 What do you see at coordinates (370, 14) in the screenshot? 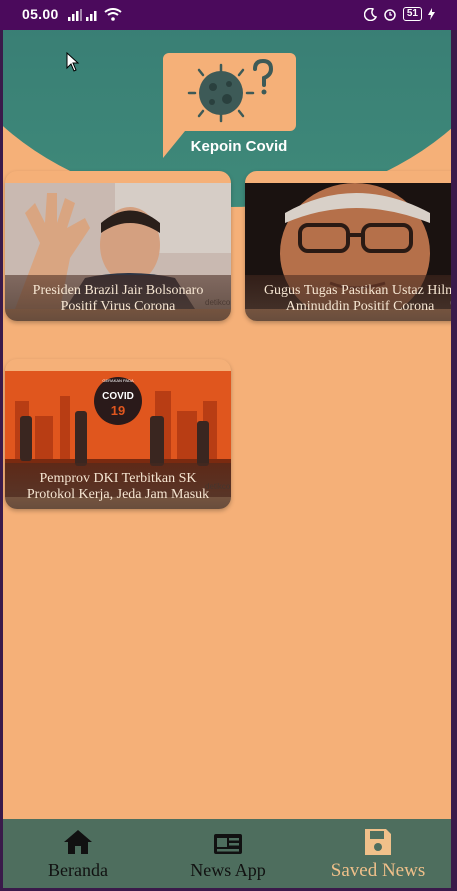
I see `moon-icon` at bounding box center [370, 14].